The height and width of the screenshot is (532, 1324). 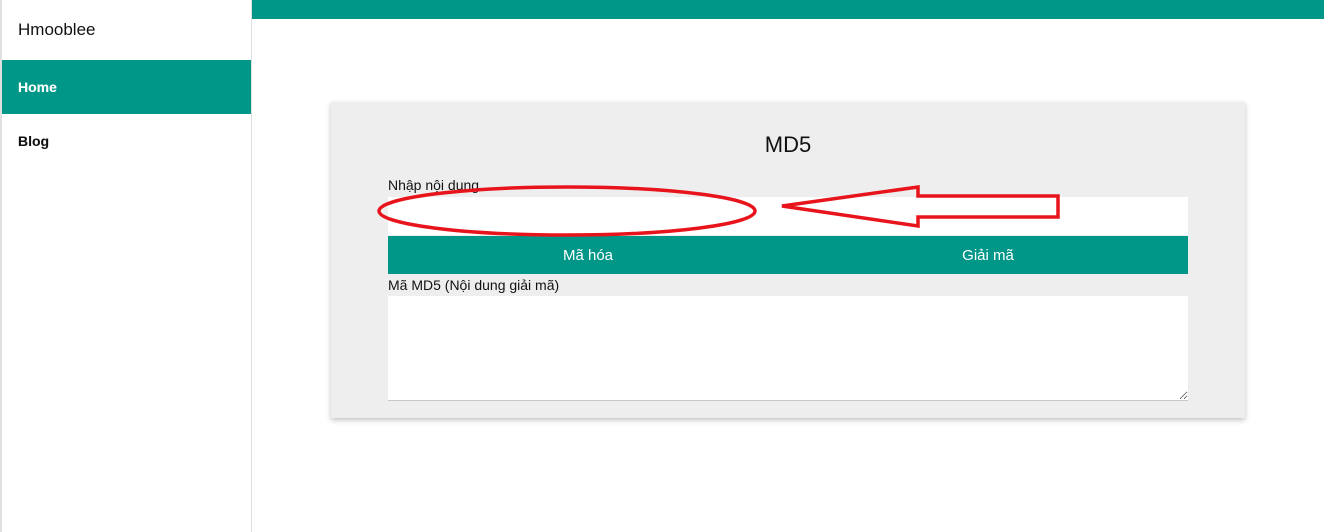 What do you see at coordinates (126, 30) in the screenshot?
I see `brand-title: Hmooblee` at bounding box center [126, 30].